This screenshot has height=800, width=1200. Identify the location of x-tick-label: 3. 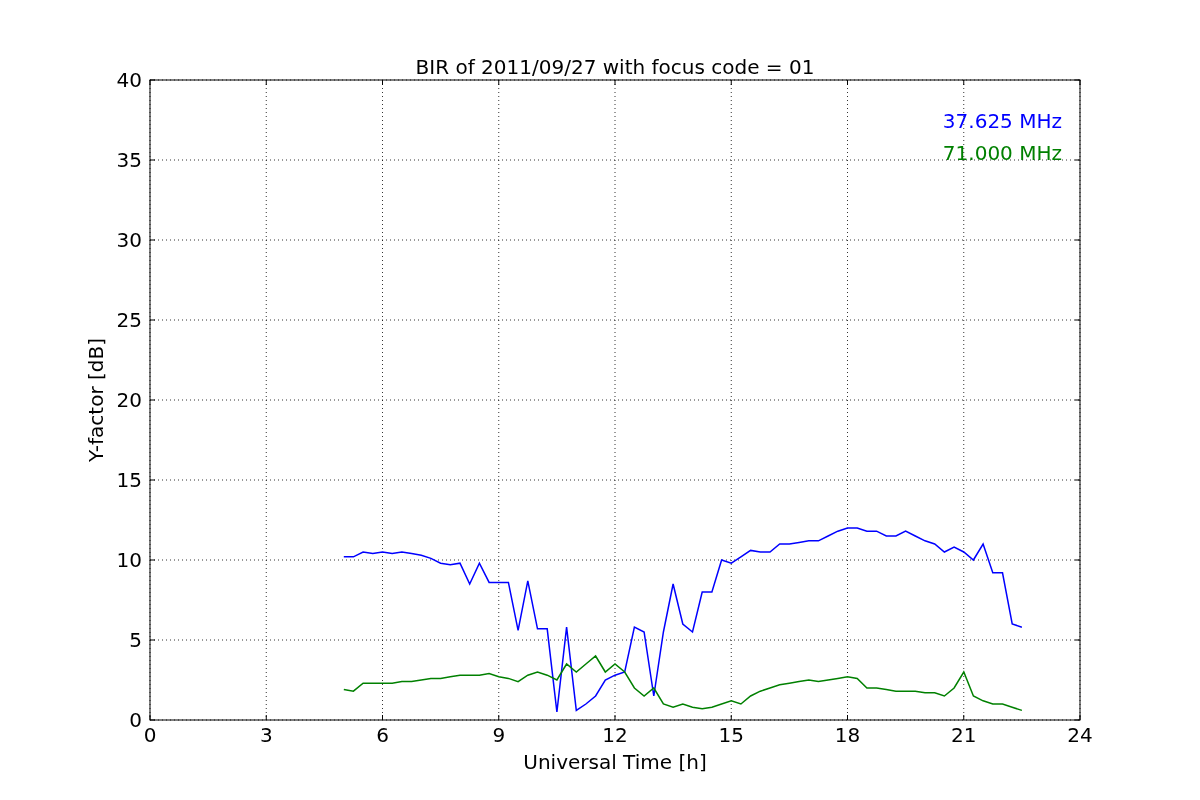
(266, 735).